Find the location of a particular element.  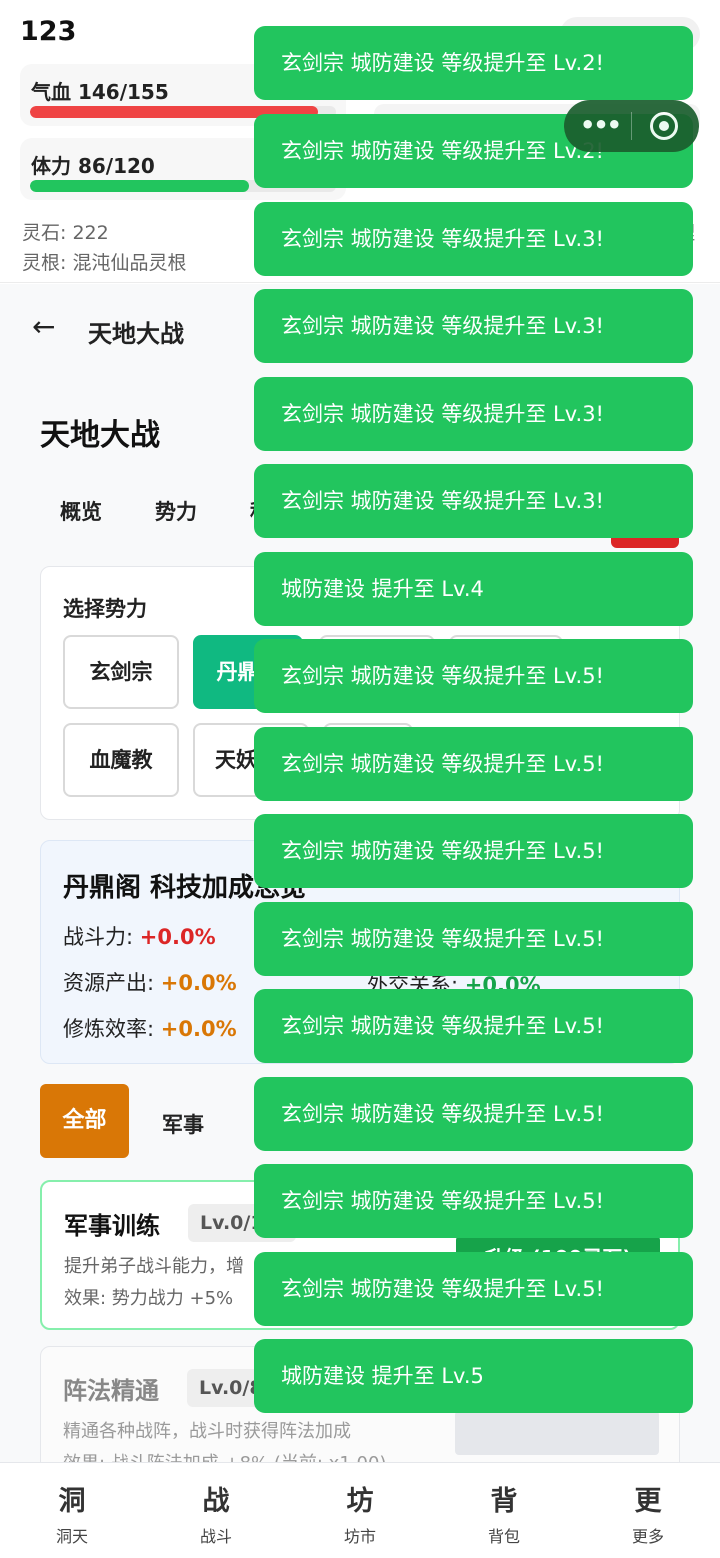

combat-bonus: 战斗力: +0.0% is located at coordinates (139, 936).